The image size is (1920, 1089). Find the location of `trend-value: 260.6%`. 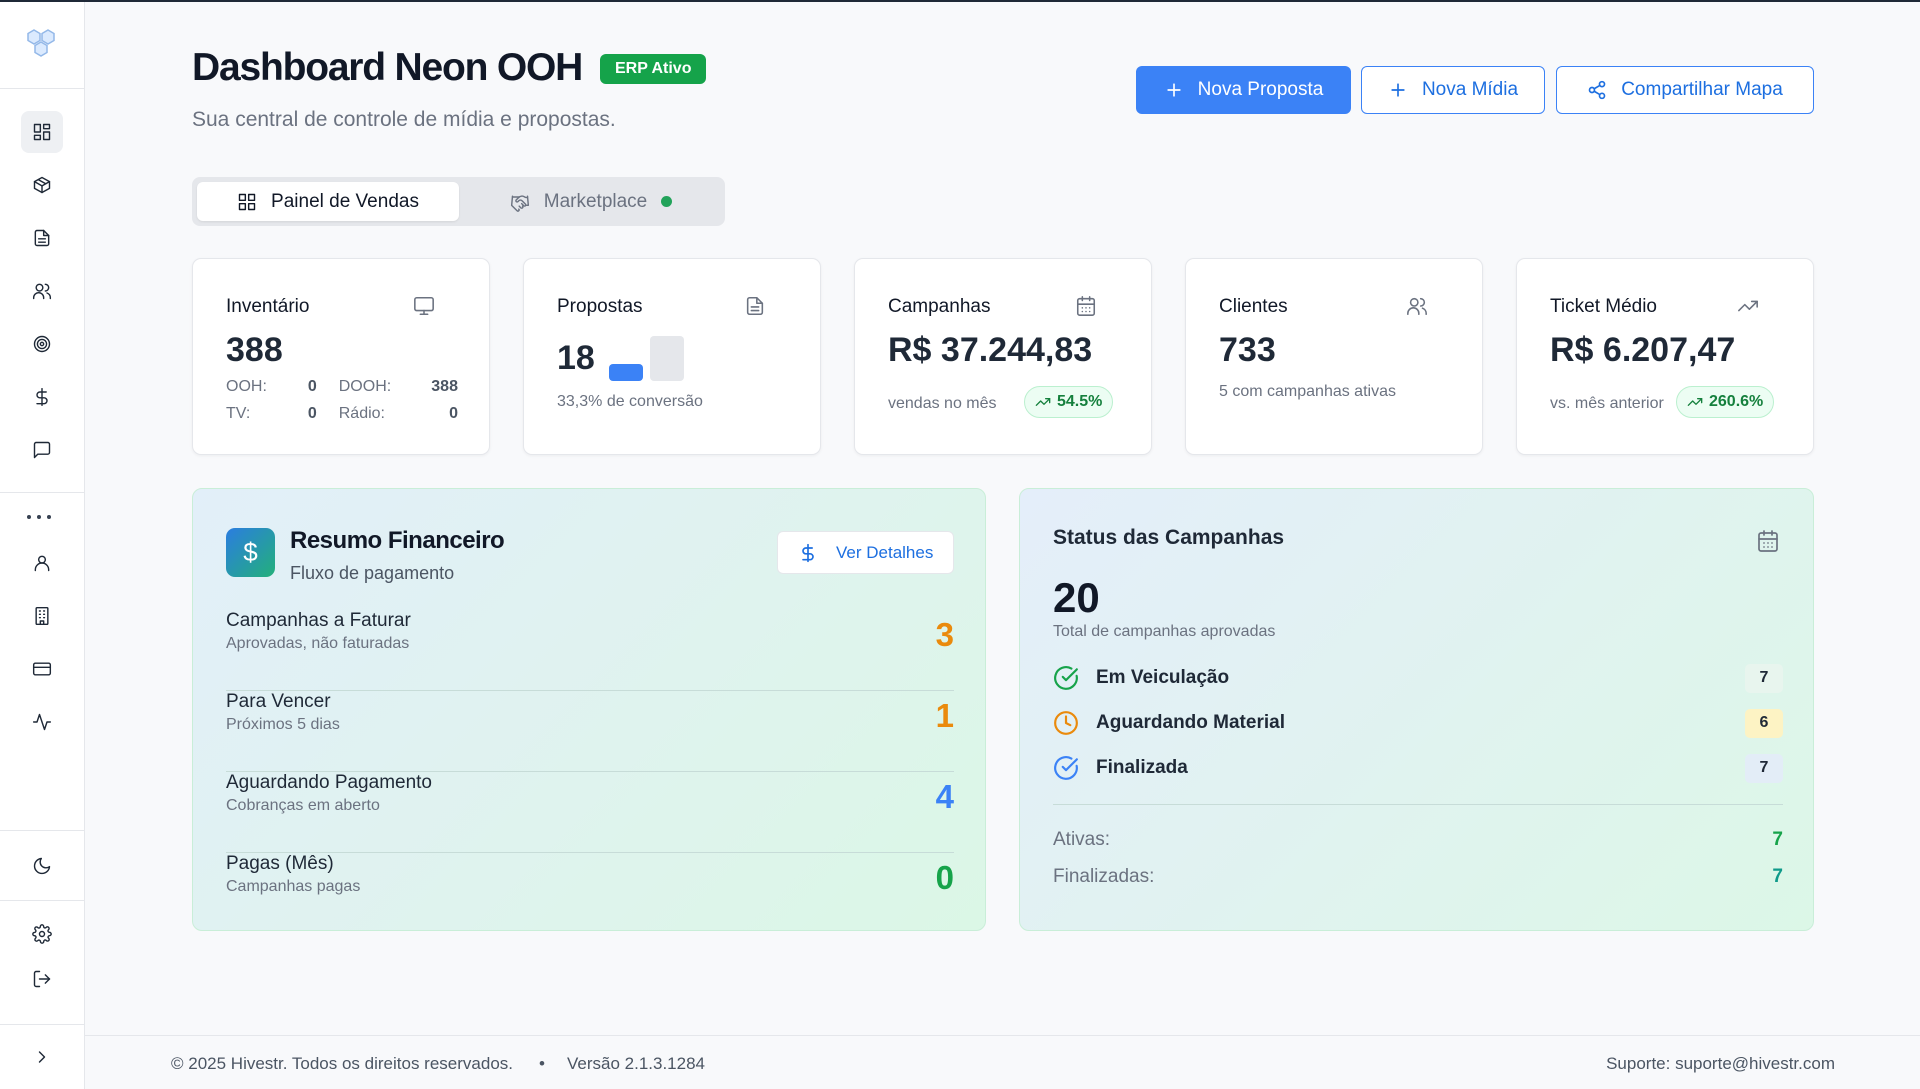

trend-value: 260.6% is located at coordinates (1736, 401).